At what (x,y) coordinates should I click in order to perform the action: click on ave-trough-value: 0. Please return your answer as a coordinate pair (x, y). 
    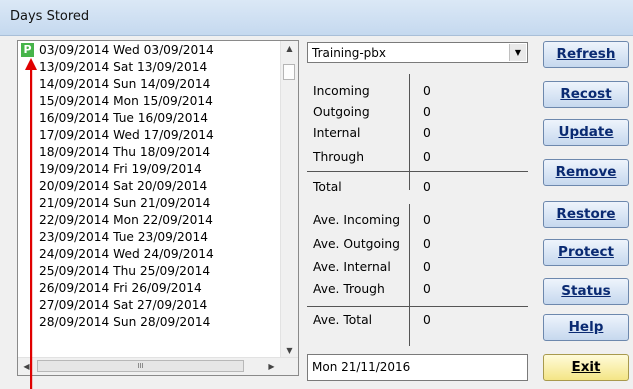
    Looking at the image, I should click on (427, 289).